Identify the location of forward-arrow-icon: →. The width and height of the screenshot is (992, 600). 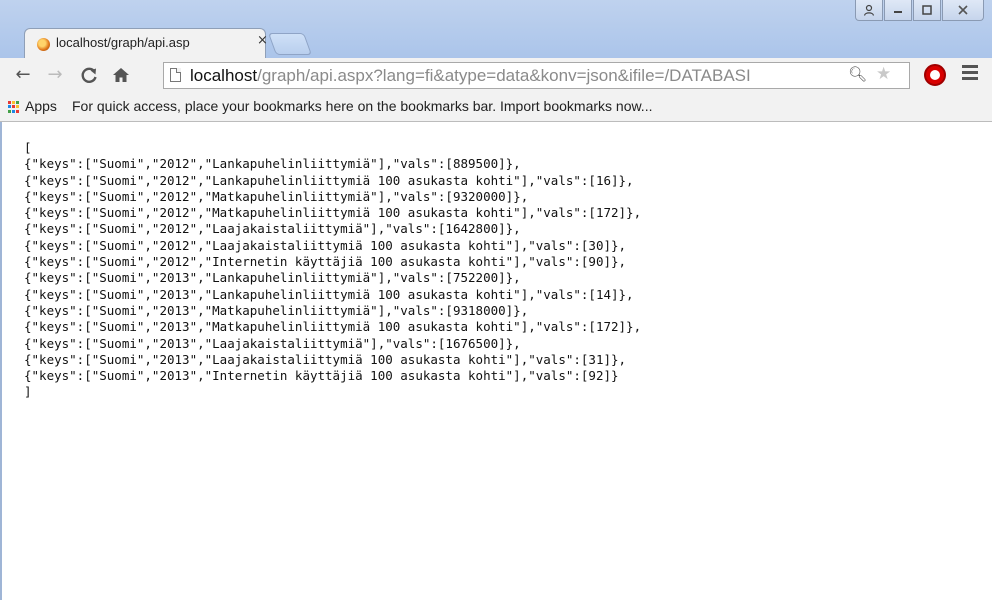
(55, 74).